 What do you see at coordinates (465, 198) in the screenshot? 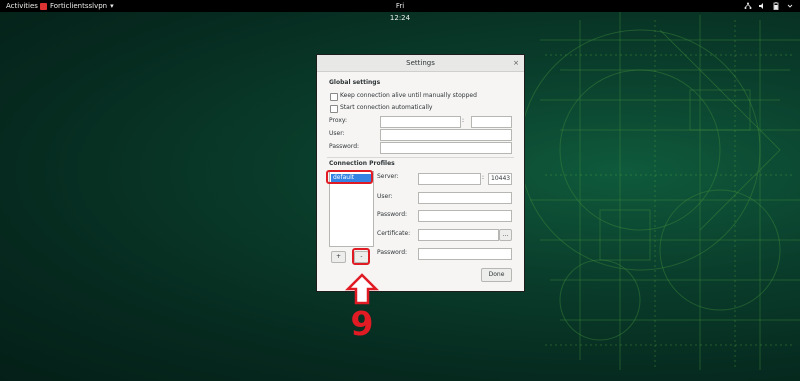
I see `profile-user-field` at bounding box center [465, 198].